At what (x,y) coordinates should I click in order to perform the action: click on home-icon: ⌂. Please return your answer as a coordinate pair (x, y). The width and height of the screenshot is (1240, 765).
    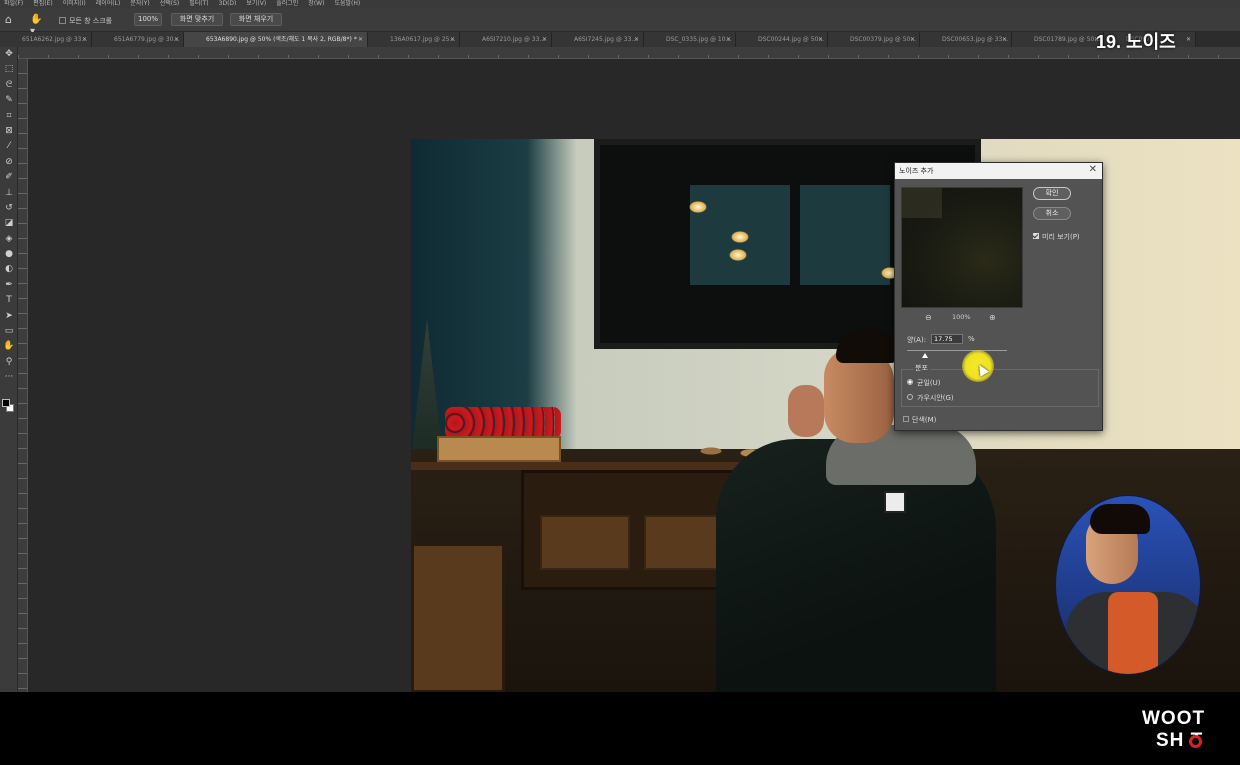
    Looking at the image, I should click on (11, 20).